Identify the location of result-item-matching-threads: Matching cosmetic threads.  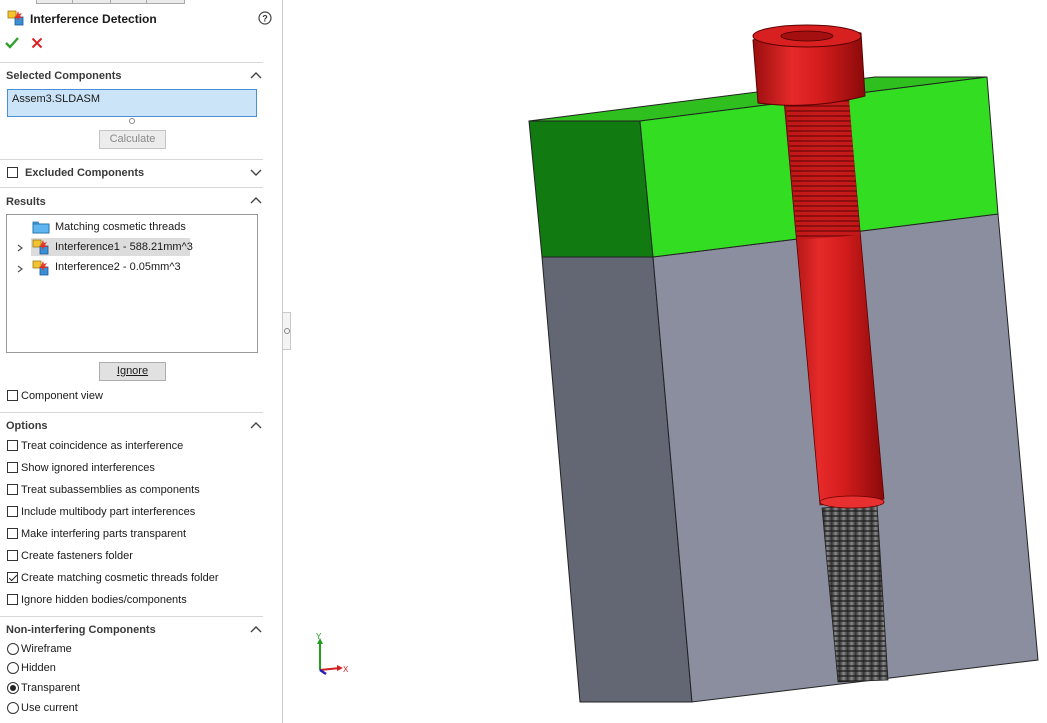
(111, 227).